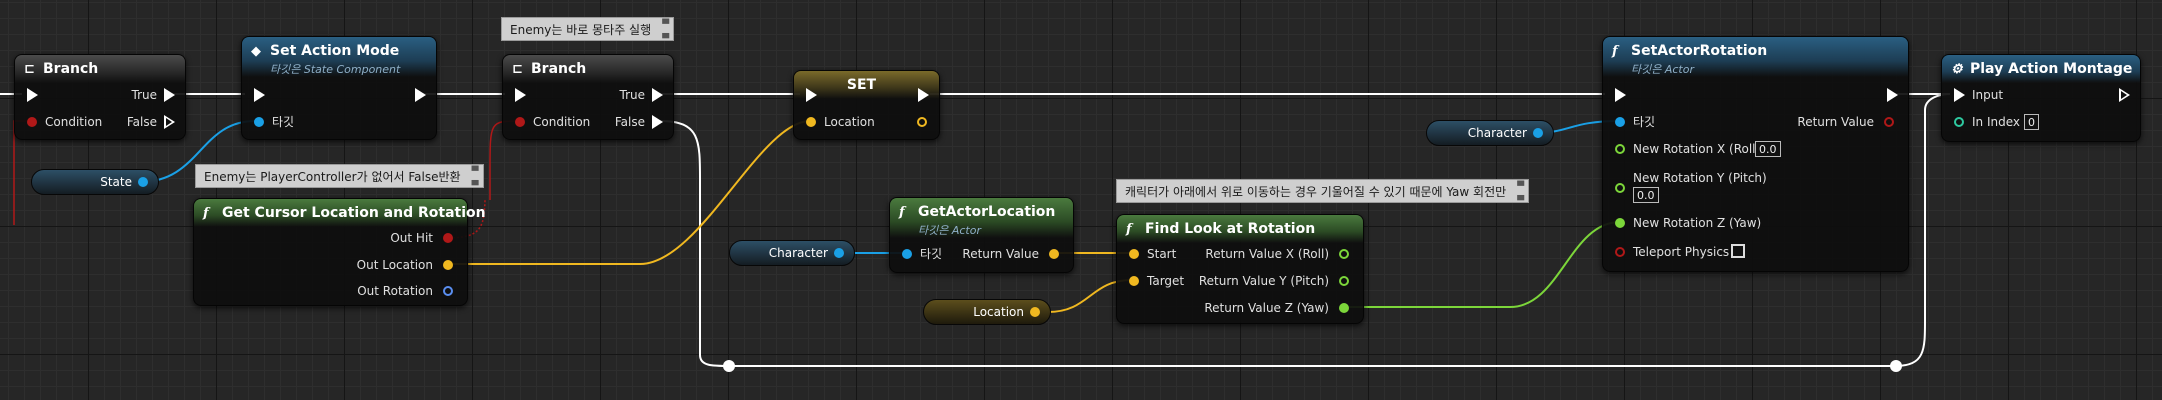  What do you see at coordinates (394, 265) in the screenshot?
I see `pin-label: Out Location` at bounding box center [394, 265].